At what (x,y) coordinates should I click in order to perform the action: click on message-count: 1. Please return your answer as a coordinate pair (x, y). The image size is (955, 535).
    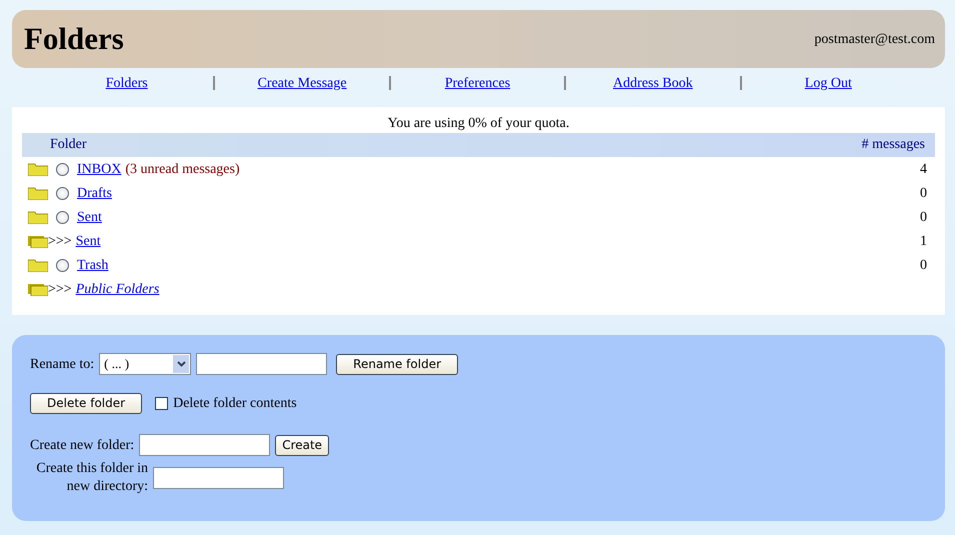
    Looking at the image, I should click on (923, 241).